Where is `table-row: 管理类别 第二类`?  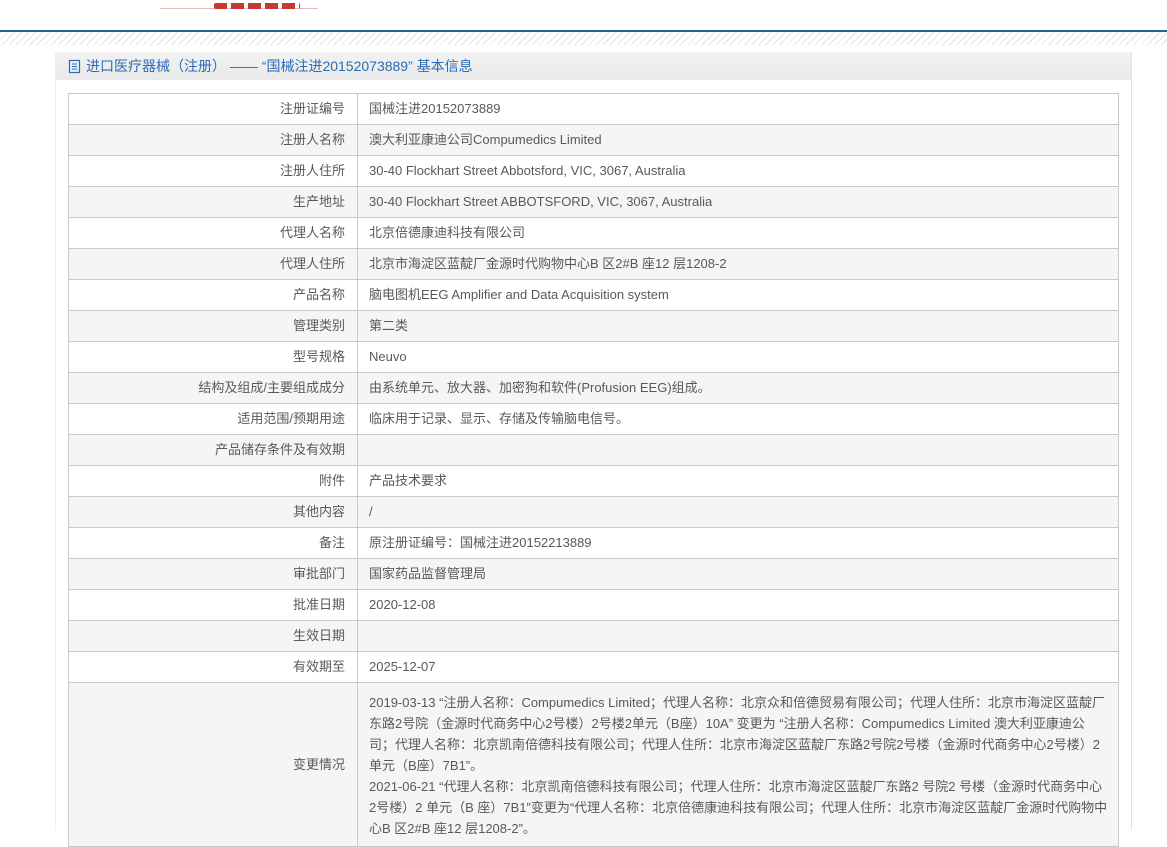 table-row: 管理类别 第二类 is located at coordinates (593, 326).